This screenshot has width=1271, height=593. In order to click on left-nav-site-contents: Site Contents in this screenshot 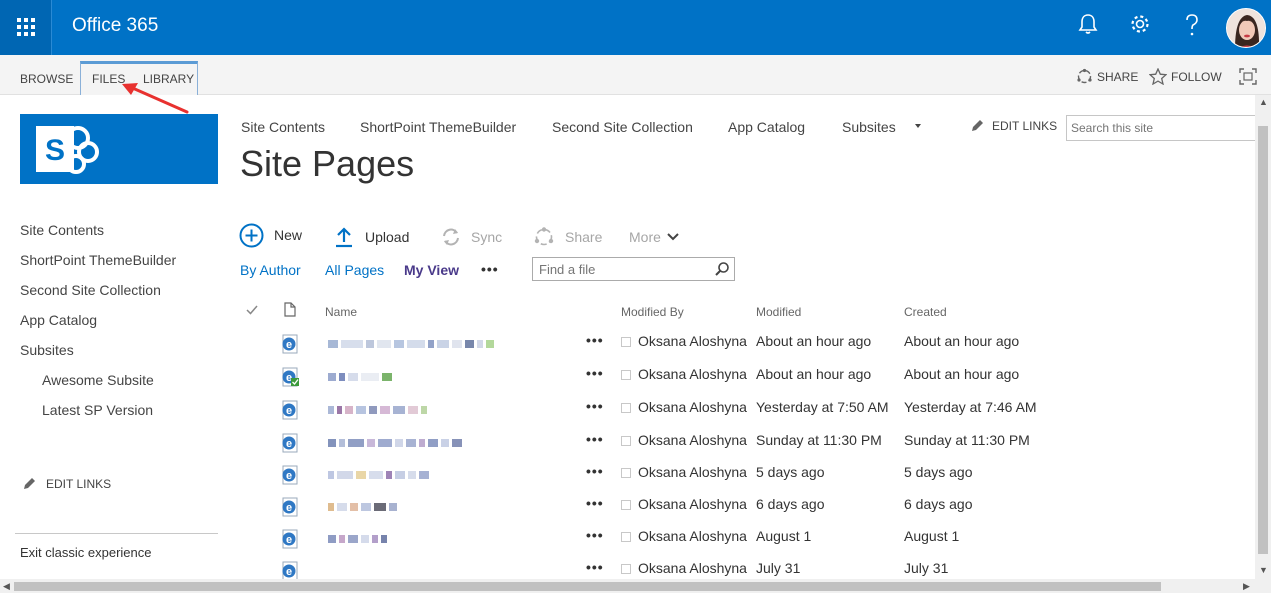, I will do `click(62, 230)`.